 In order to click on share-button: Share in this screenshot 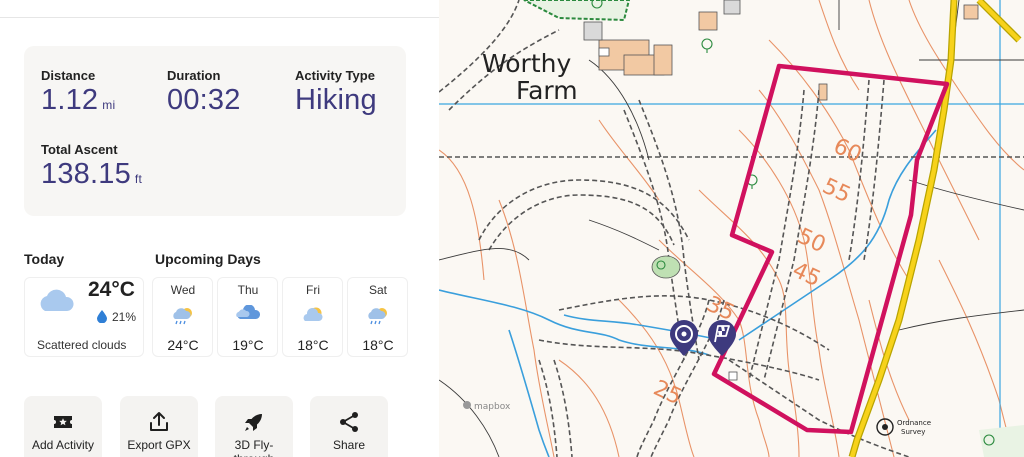, I will do `click(349, 426)`.